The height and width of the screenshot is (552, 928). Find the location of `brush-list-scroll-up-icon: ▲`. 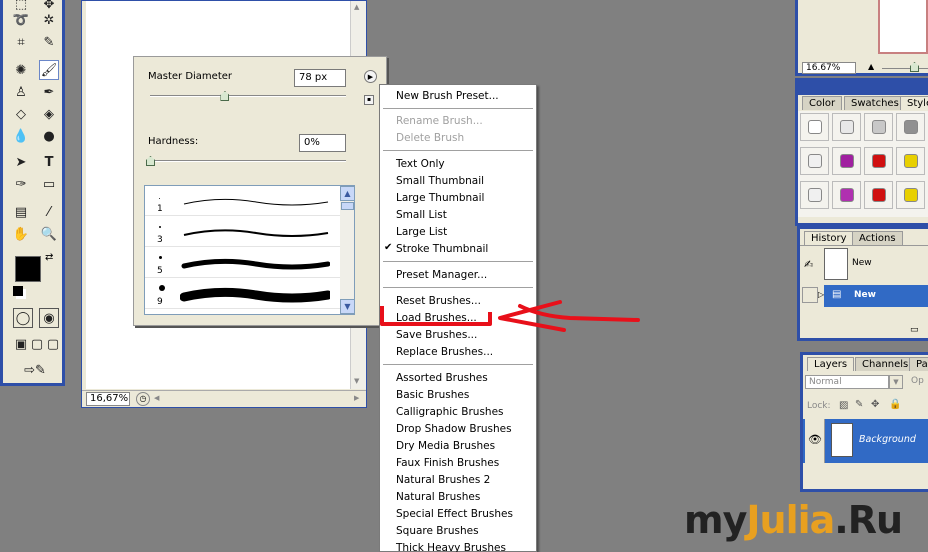

brush-list-scroll-up-icon: ▲ is located at coordinates (347, 193).